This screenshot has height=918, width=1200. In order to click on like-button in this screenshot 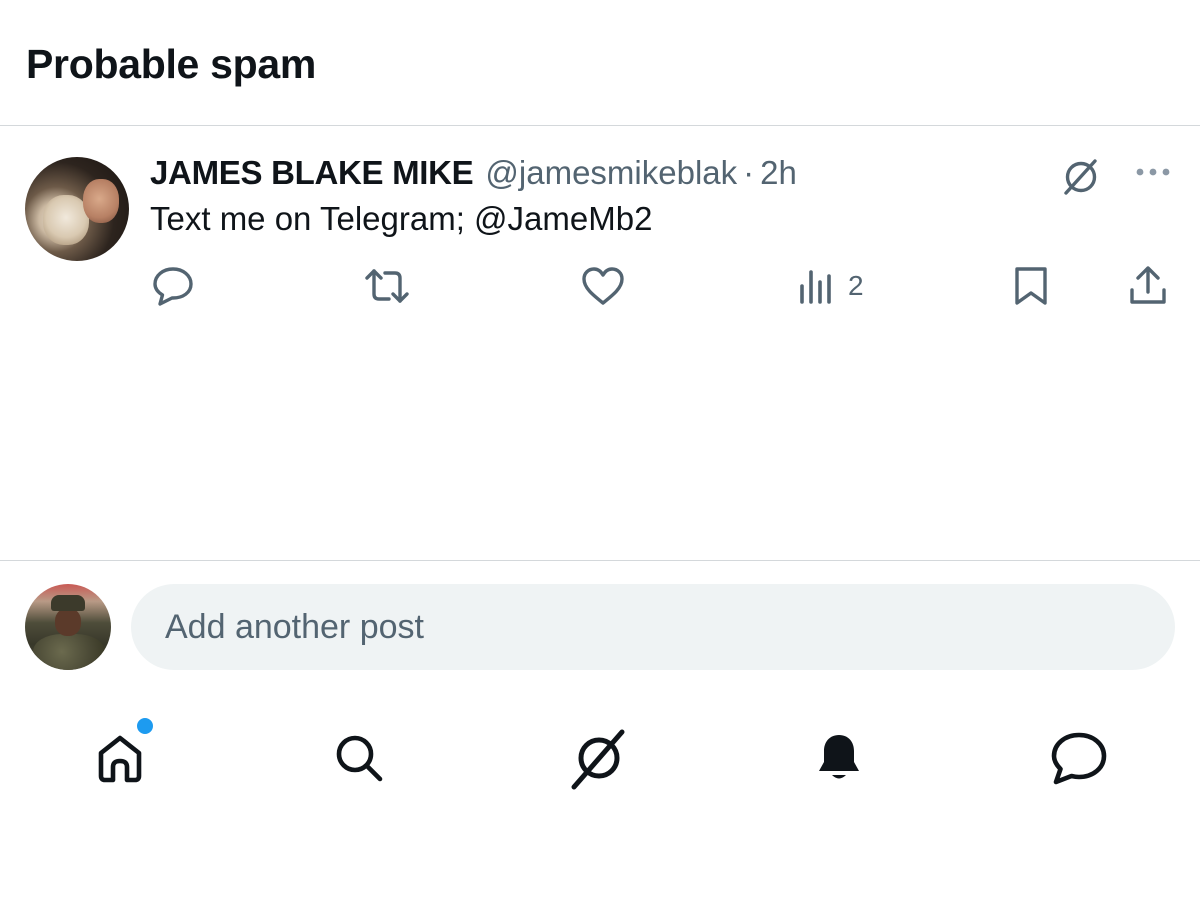, I will do `click(603, 286)`.